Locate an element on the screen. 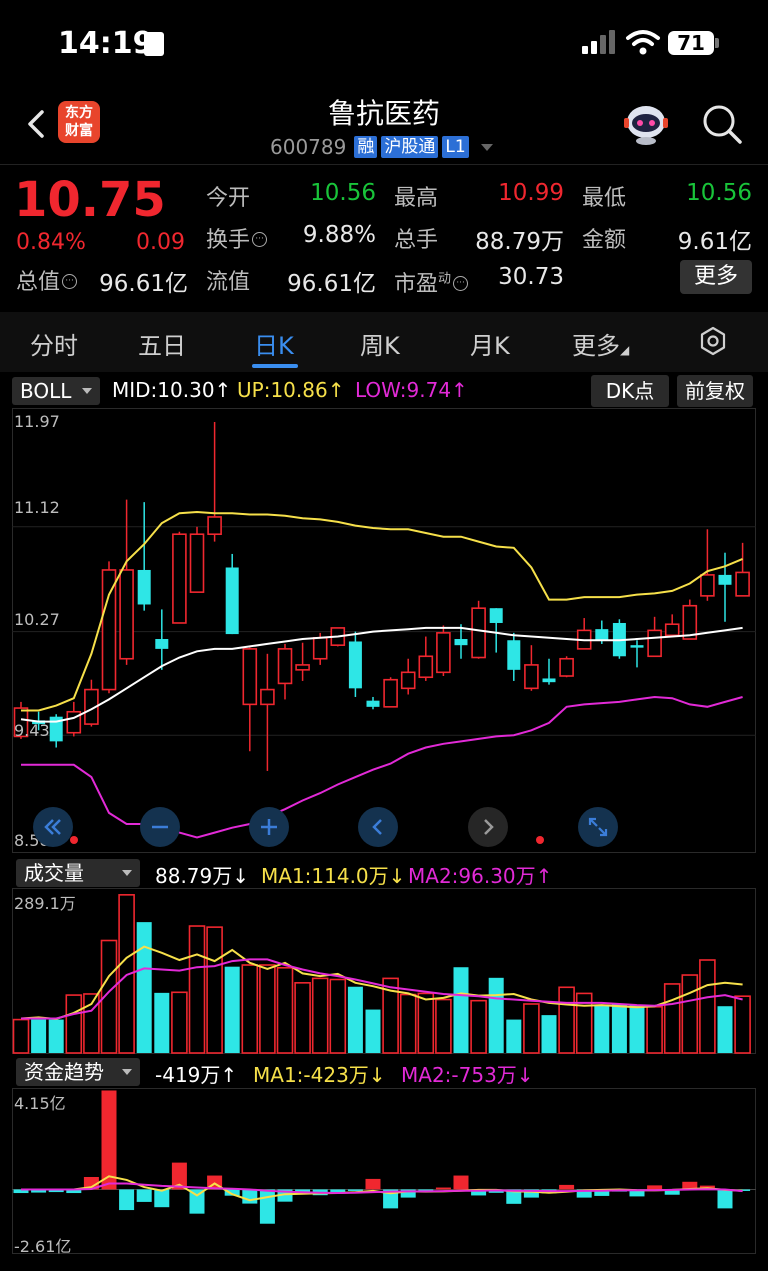  zoom-out-button is located at coordinates (160, 827).